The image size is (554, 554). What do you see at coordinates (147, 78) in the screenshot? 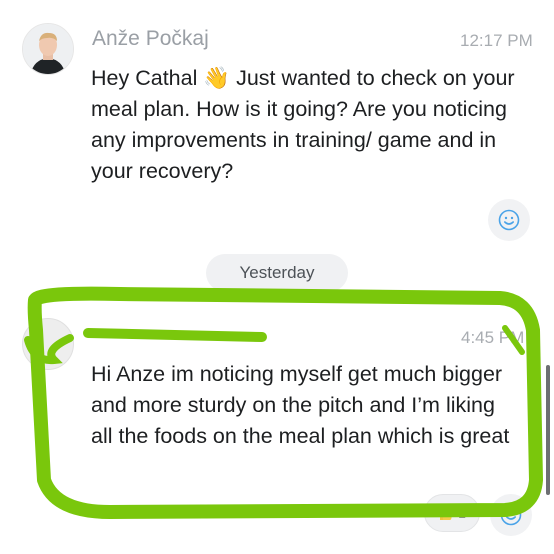
I see `message-text-start: Hey Cathal` at bounding box center [147, 78].